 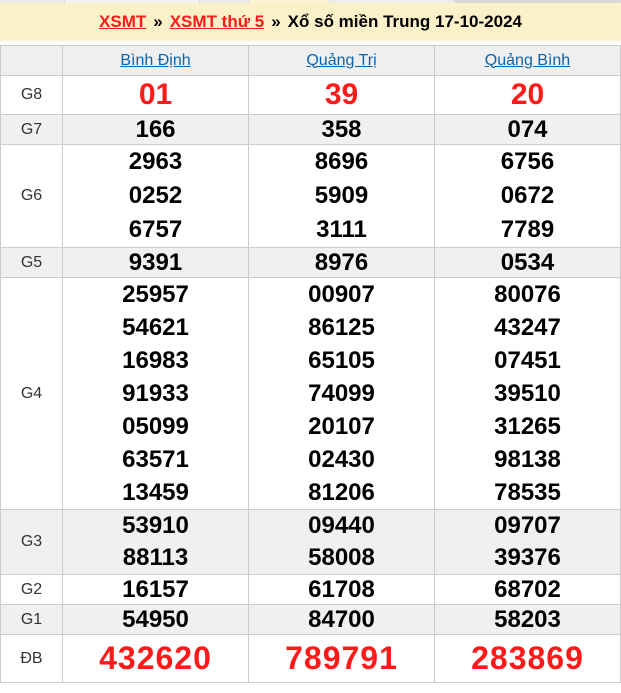 I want to click on prize-label-g8: G8, so click(x=31, y=95).